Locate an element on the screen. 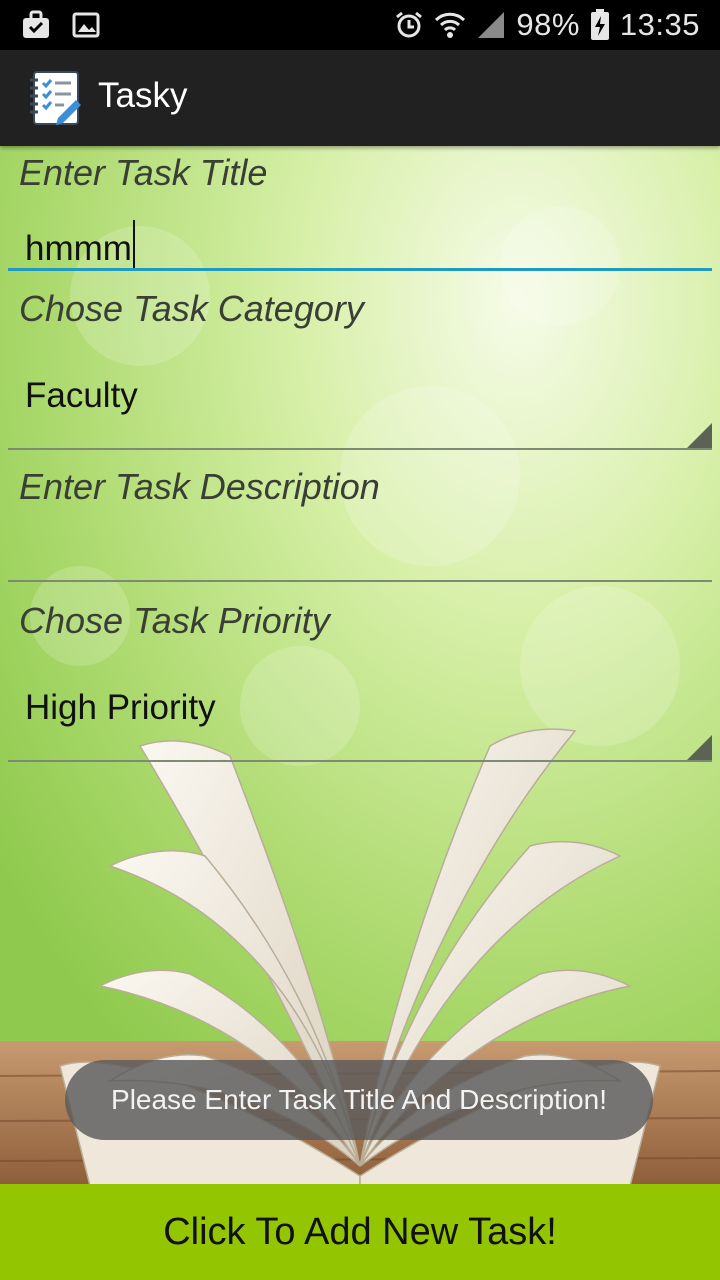  alarm-icon is located at coordinates (409, 24).